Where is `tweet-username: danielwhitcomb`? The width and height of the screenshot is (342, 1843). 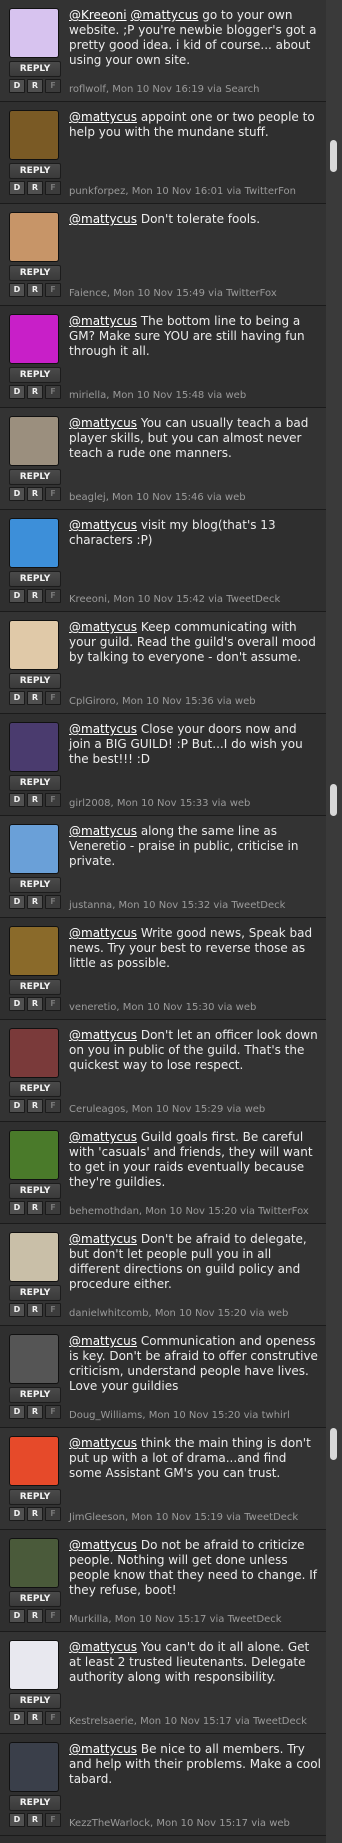 tweet-username: danielwhitcomb is located at coordinates (108, 1313).